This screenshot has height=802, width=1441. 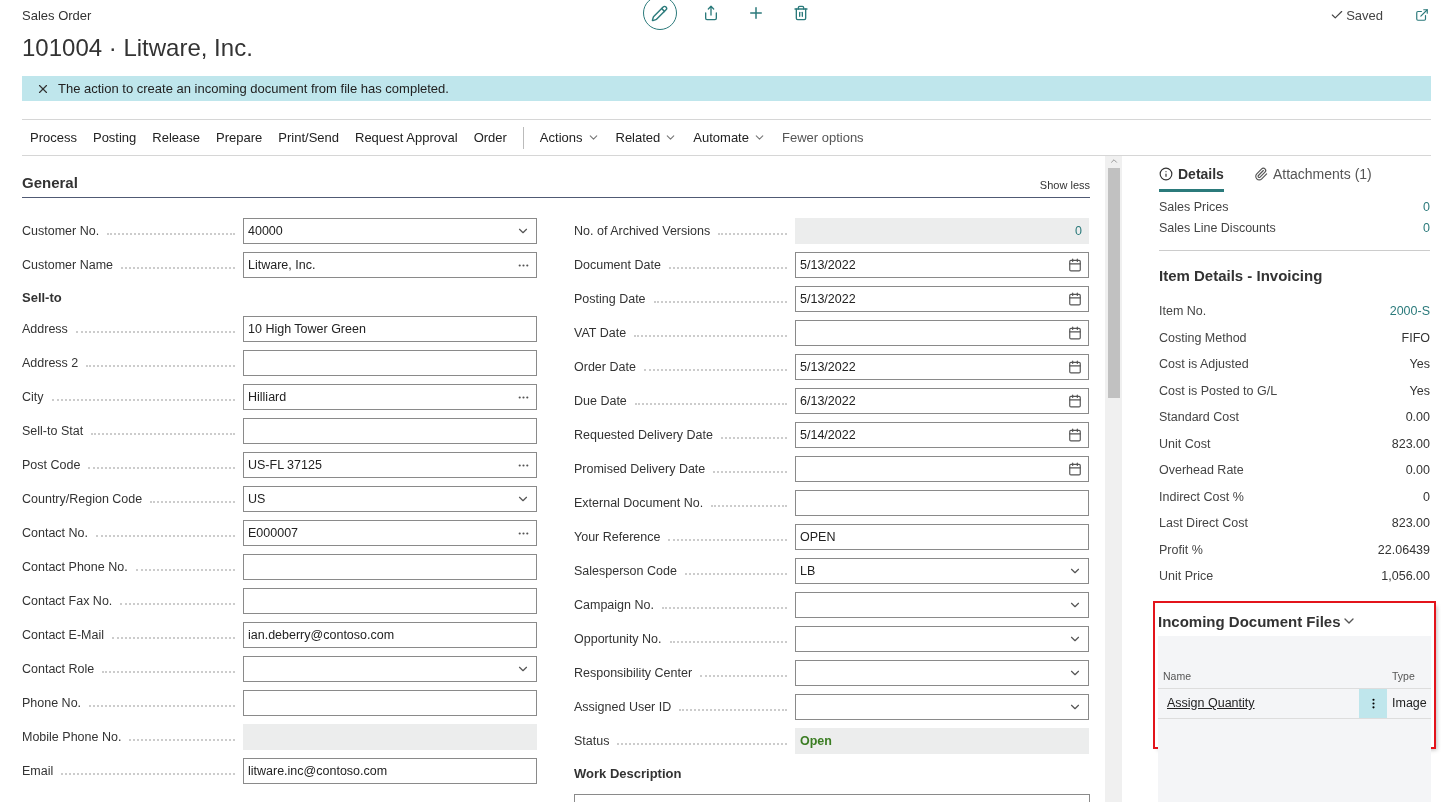 I want to click on detail-label: Costing Method, so click(x=1203, y=337).